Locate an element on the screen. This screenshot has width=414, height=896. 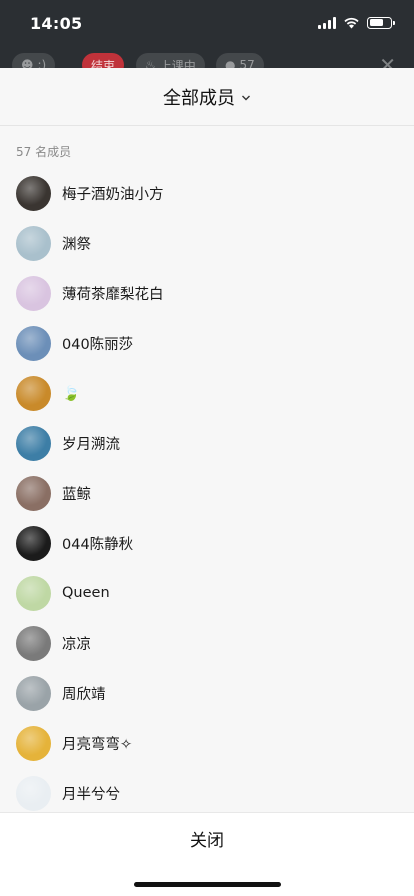
member-count: 57 名成员 is located at coordinates (44, 152).